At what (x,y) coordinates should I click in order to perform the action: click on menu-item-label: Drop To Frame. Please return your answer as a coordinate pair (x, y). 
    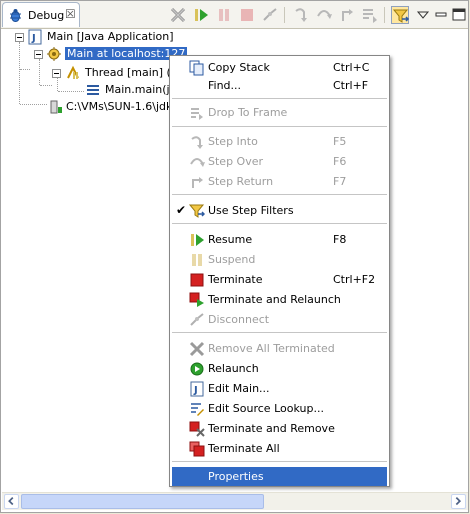
    Looking at the image, I should click on (248, 112).